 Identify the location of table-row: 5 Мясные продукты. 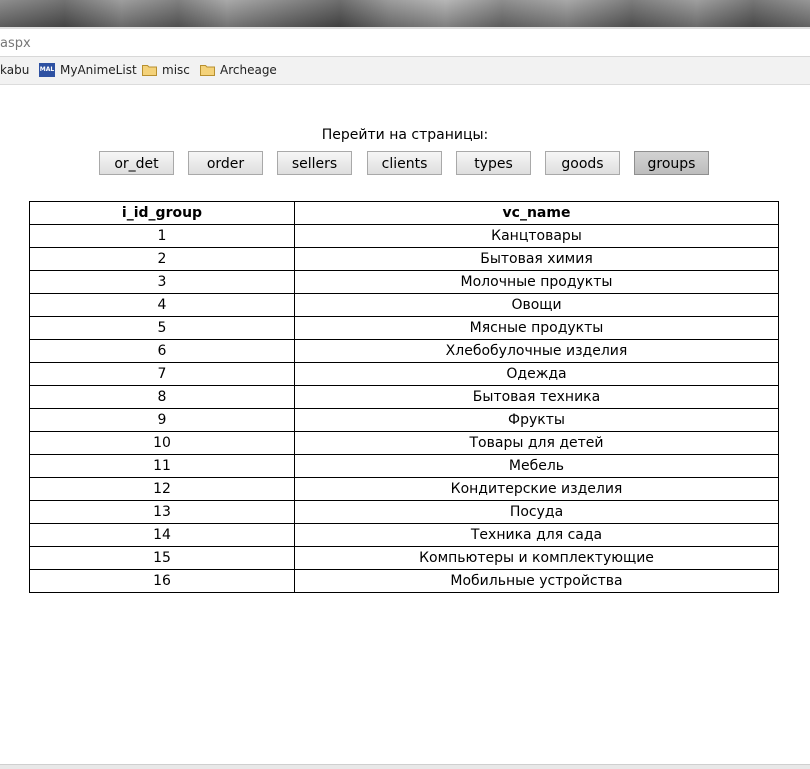
(404, 328).